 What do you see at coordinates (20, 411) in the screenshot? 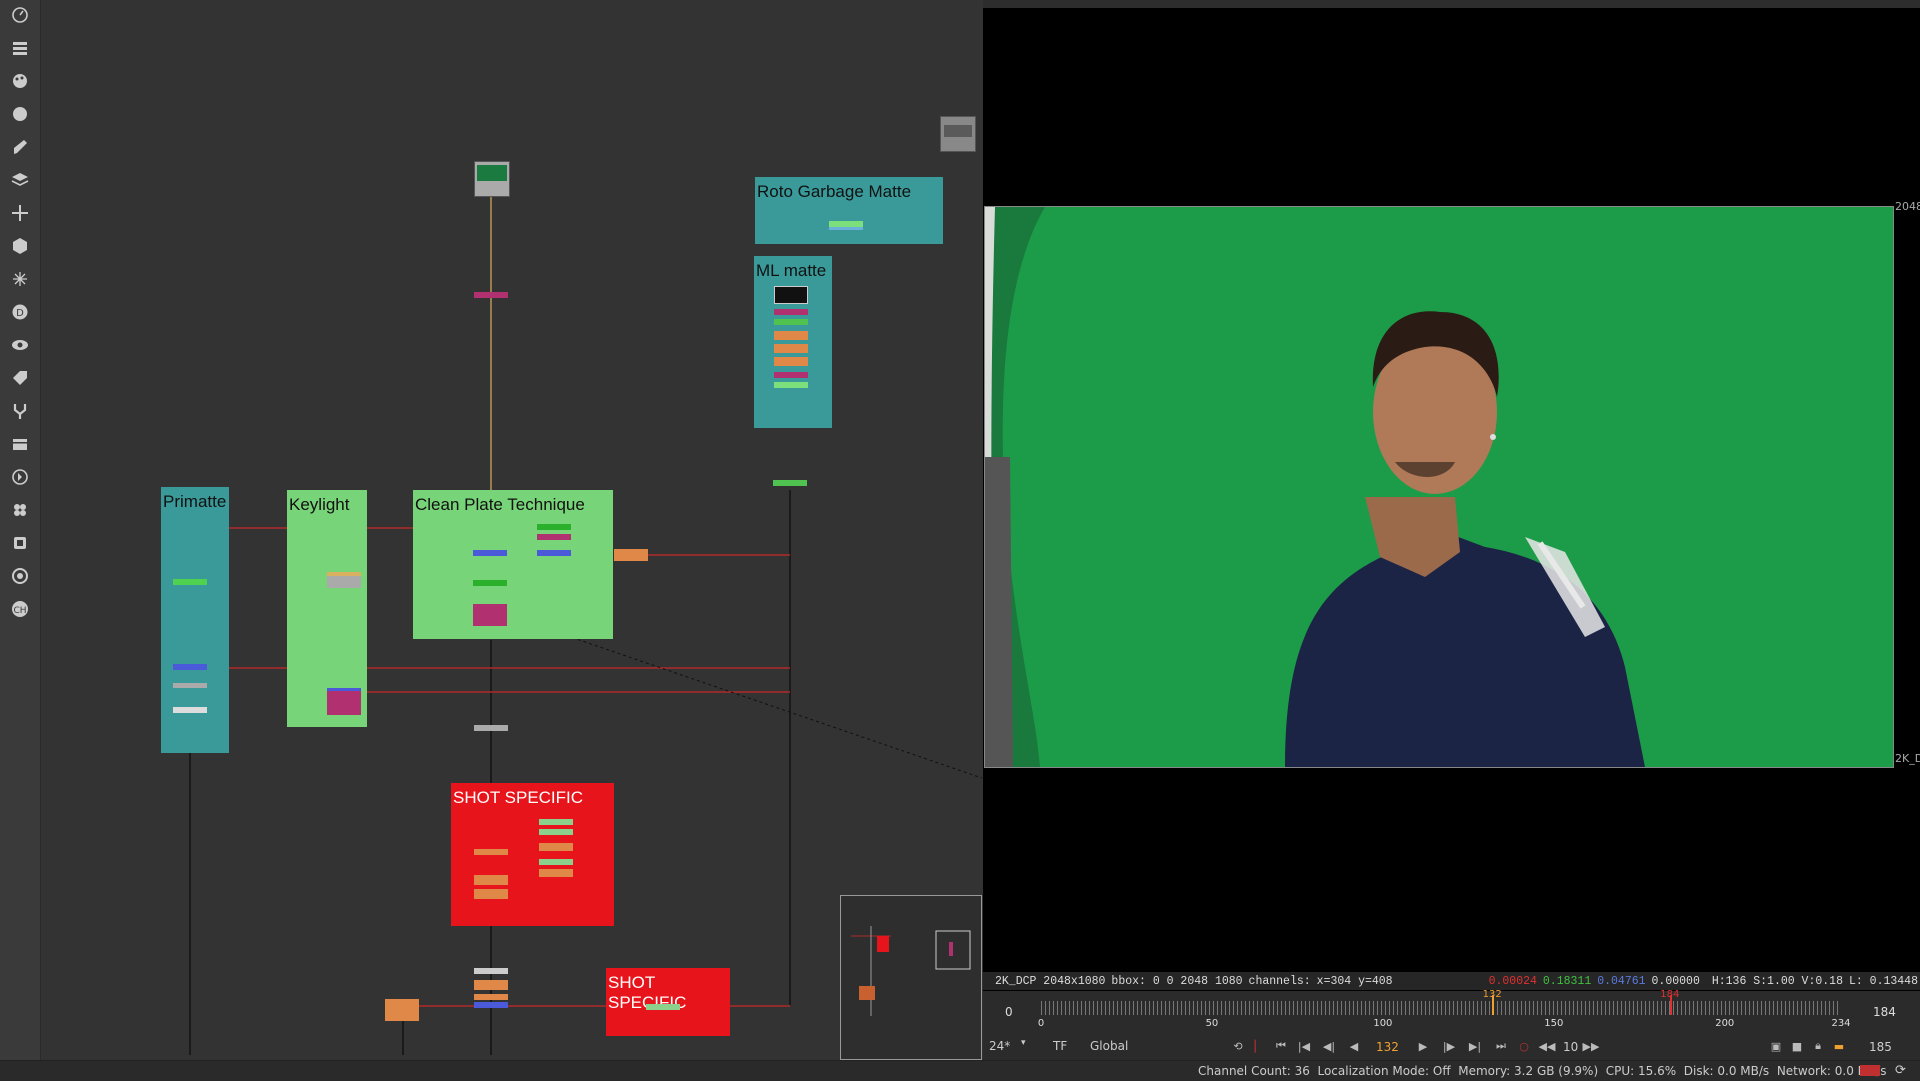
I see `gizmo-icon` at bounding box center [20, 411].